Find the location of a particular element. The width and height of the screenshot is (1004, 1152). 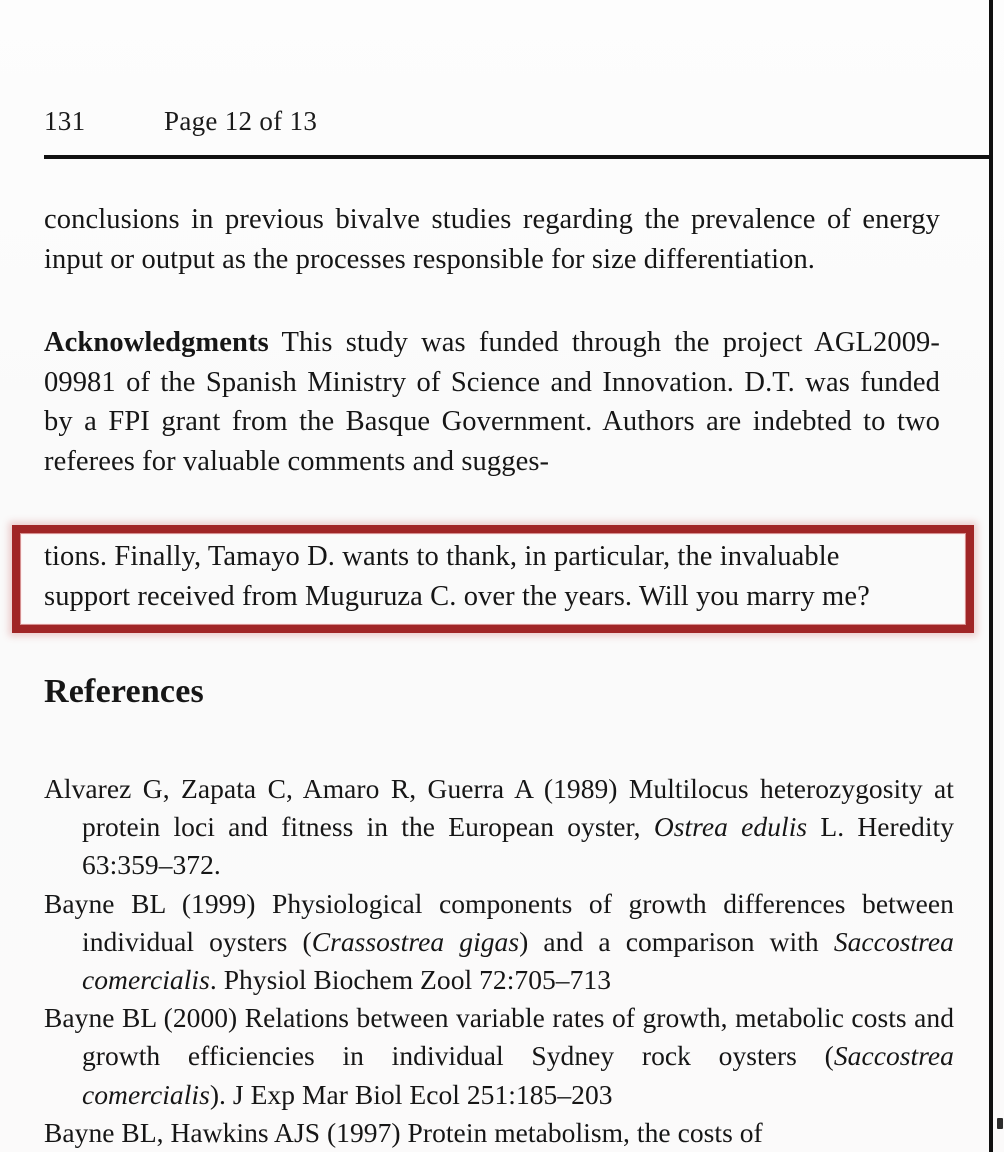

header-rule is located at coordinates (517, 157).